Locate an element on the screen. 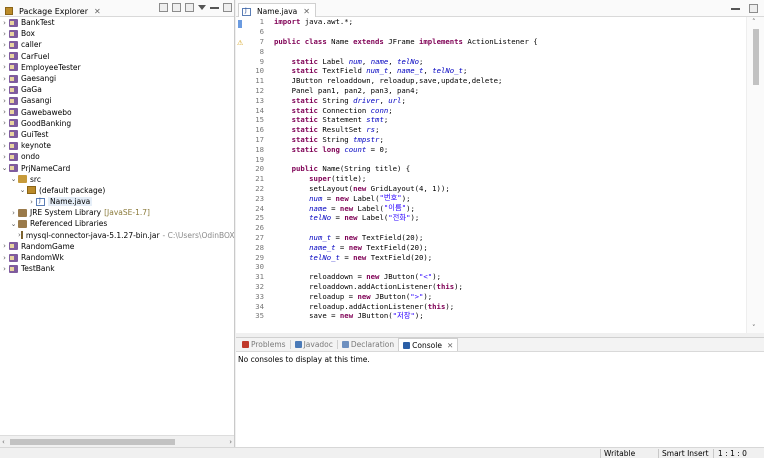 Image resolution: width=764 pixels, height=458 pixels. collapse-all-icon is located at coordinates (163, 7).